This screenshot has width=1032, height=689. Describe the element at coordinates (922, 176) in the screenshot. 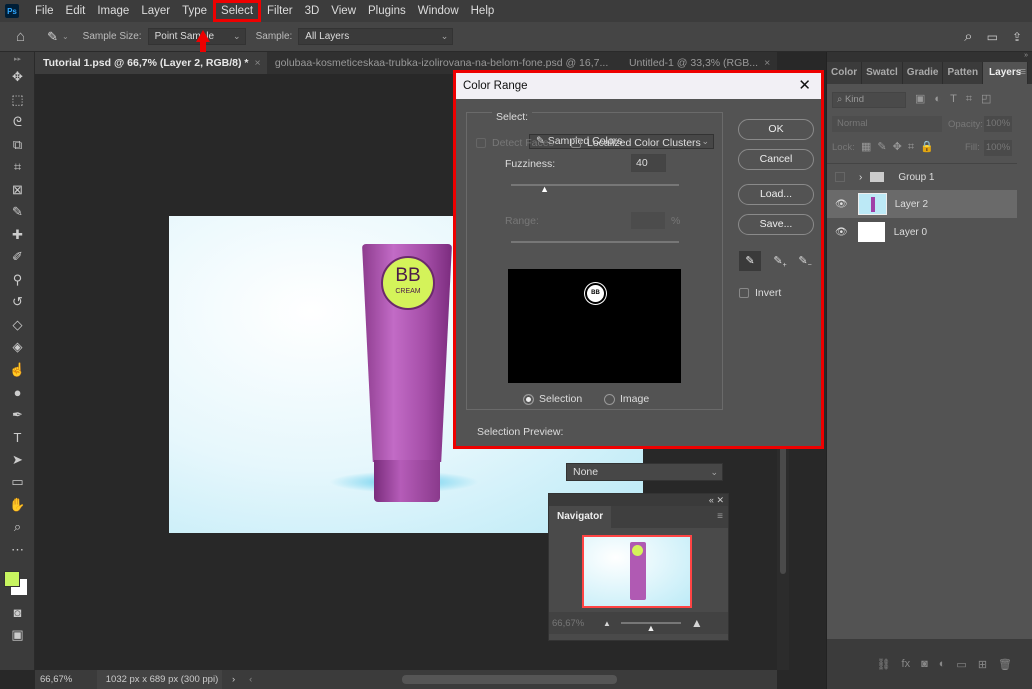

I see `layer-group-1: › Group 1` at that location.